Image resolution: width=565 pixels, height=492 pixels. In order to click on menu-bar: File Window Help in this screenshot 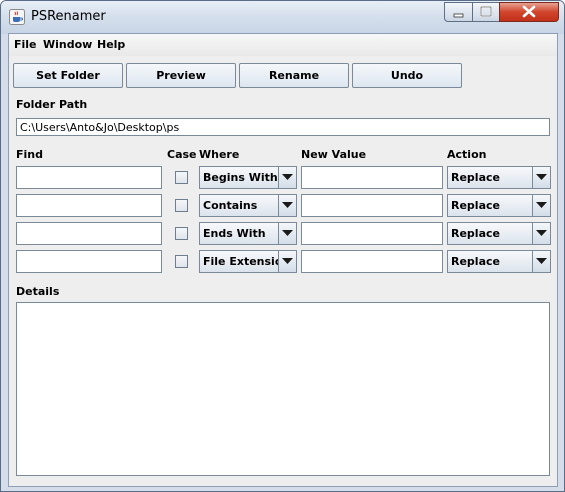, I will do `click(283, 45)`.